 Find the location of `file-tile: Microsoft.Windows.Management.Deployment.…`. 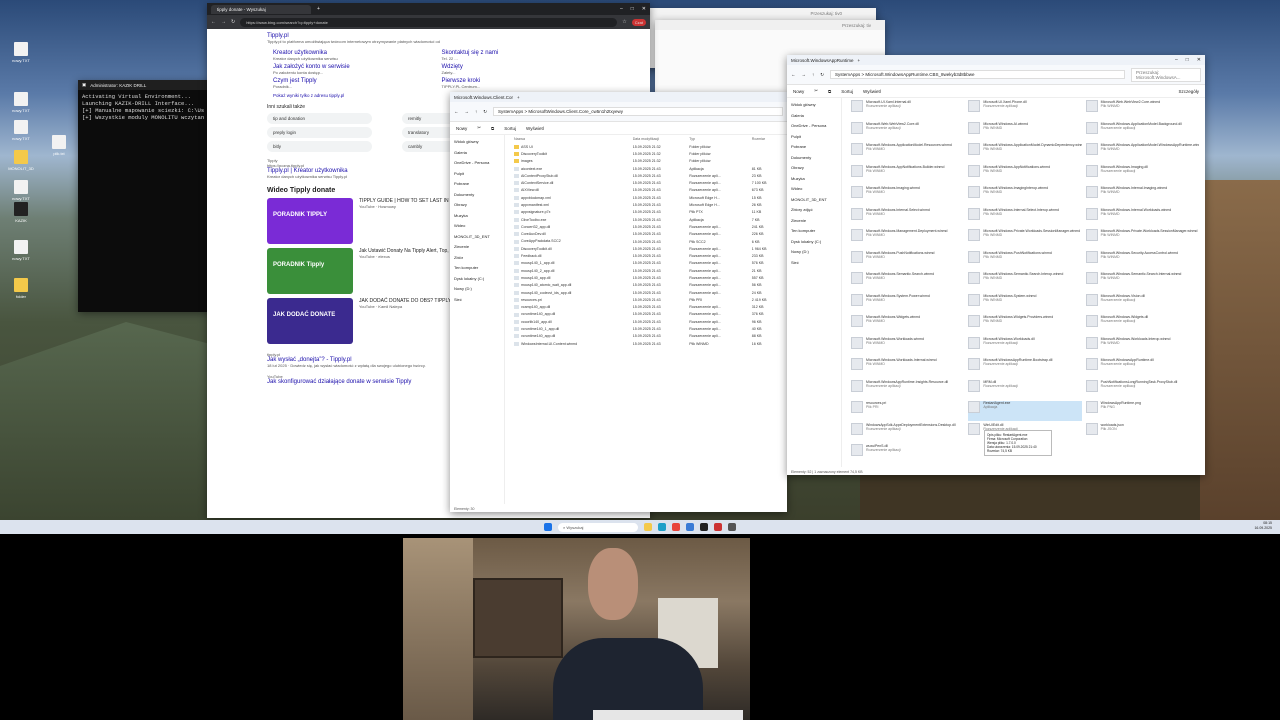

file-tile: Microsoft.Windows.Management.Deployment.… is located at coordinates (907, 239).